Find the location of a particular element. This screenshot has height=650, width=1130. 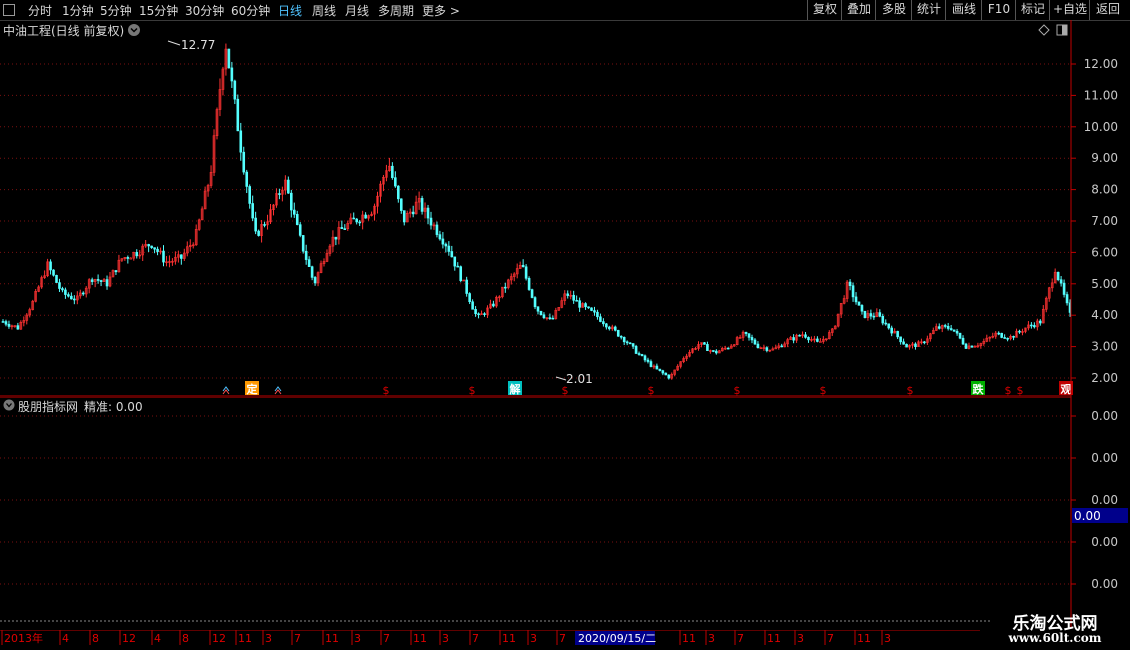

event-marker-ding: 定 is located at coordinates (252, 388).